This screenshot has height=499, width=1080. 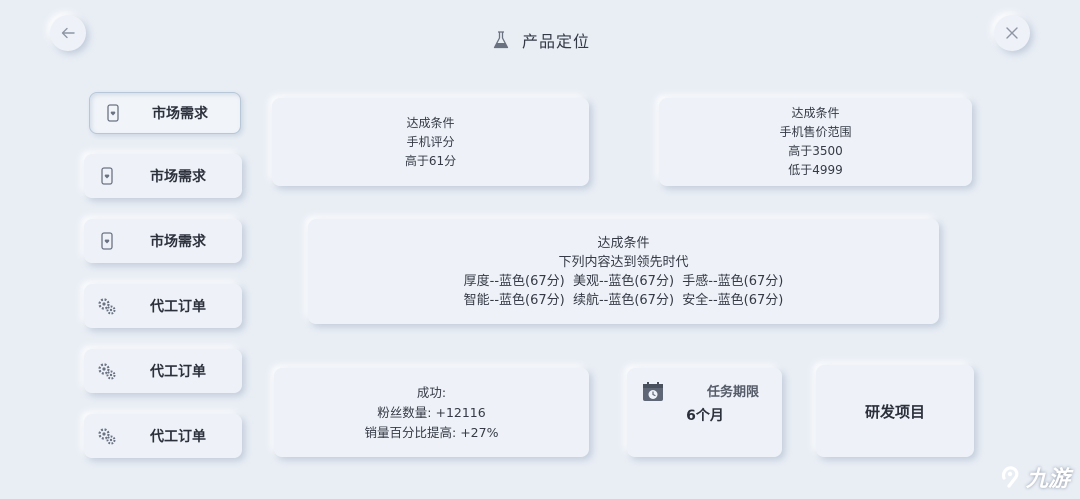 I want to click on deadline-card: 任务期限 6个月, so click(x=704, y=412).